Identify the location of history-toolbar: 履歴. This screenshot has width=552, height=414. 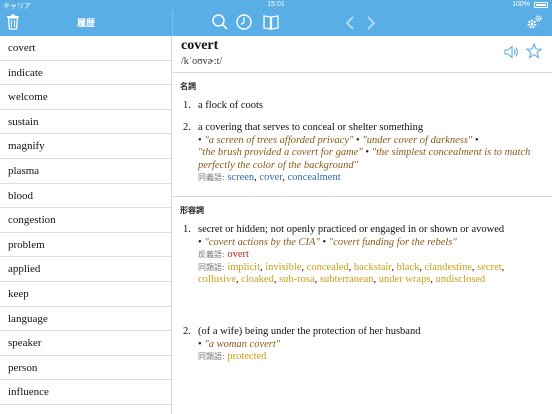
(86, 23).